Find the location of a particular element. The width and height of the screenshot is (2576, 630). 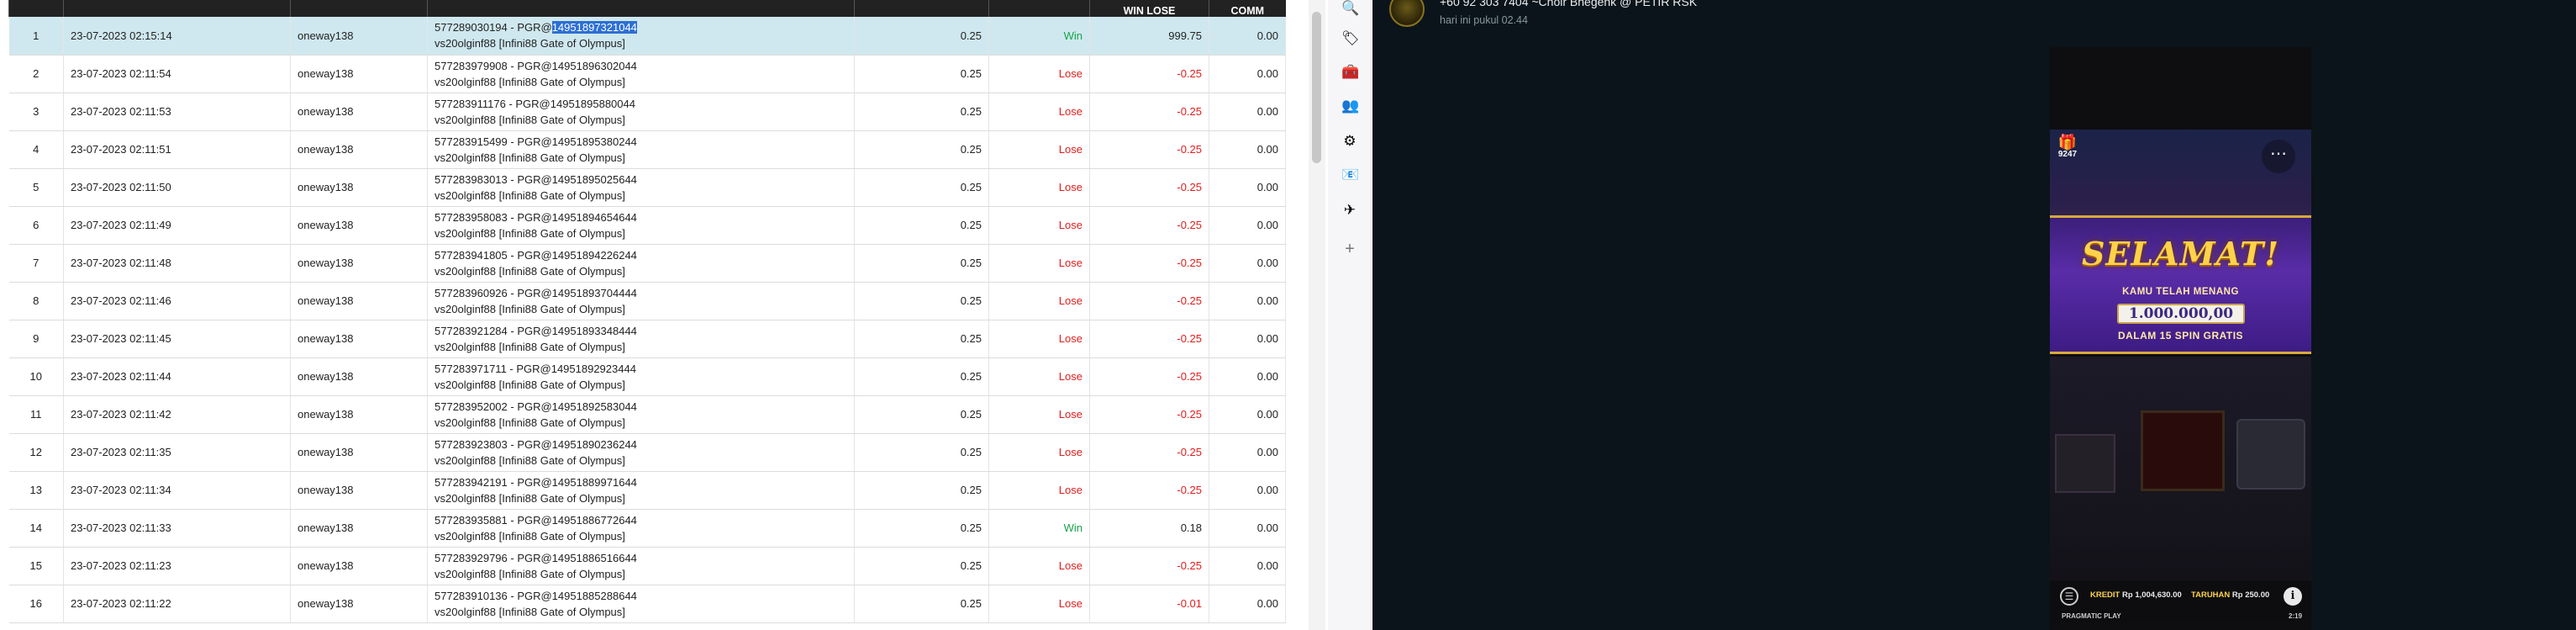

cell-no: 8 is located at coordinates (36, 301).